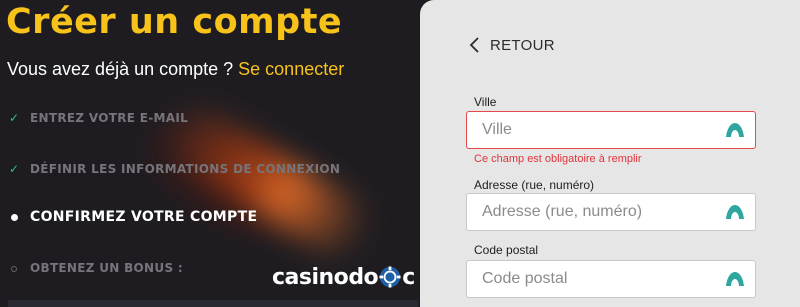 Image resolution: width=800 pixels, height=307 pixels. What do you see at coordinates (291, 69) in the screenshot?
I see `login-link: Se connecter` at bounding box center [291, 69].